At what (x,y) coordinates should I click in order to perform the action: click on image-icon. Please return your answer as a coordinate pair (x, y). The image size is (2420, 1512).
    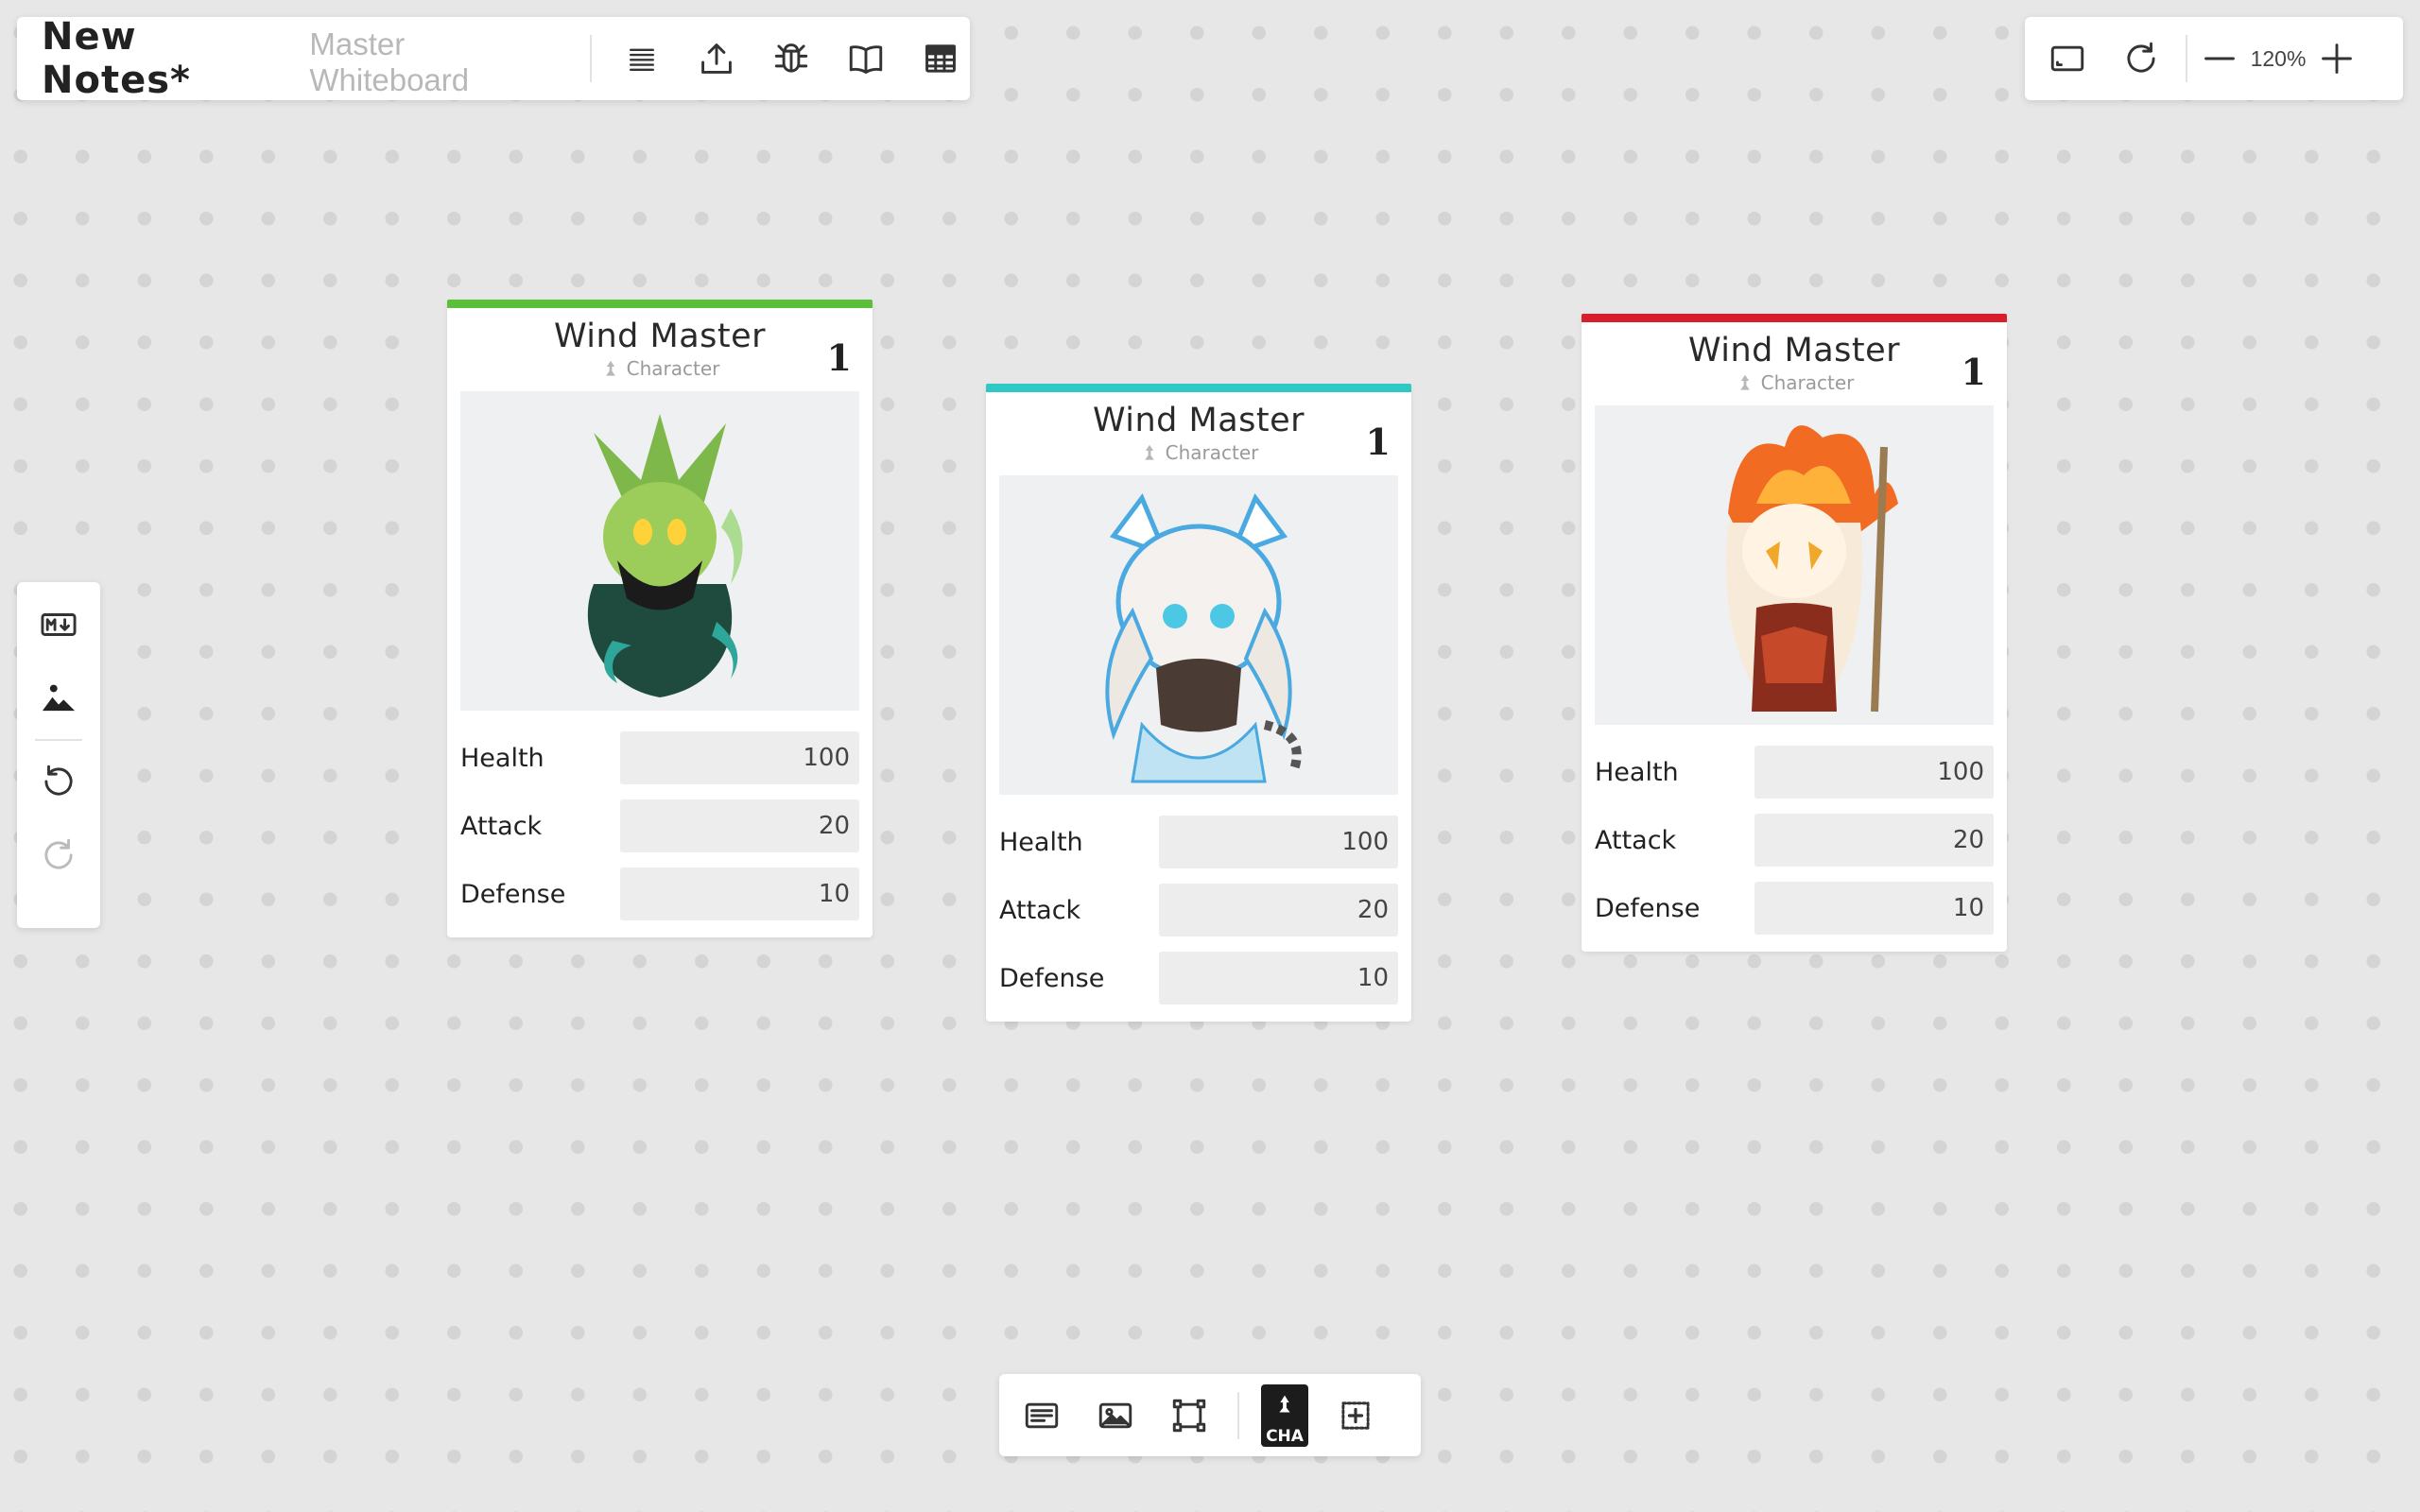
    Looking at the image, I should click on (1115, 1415).